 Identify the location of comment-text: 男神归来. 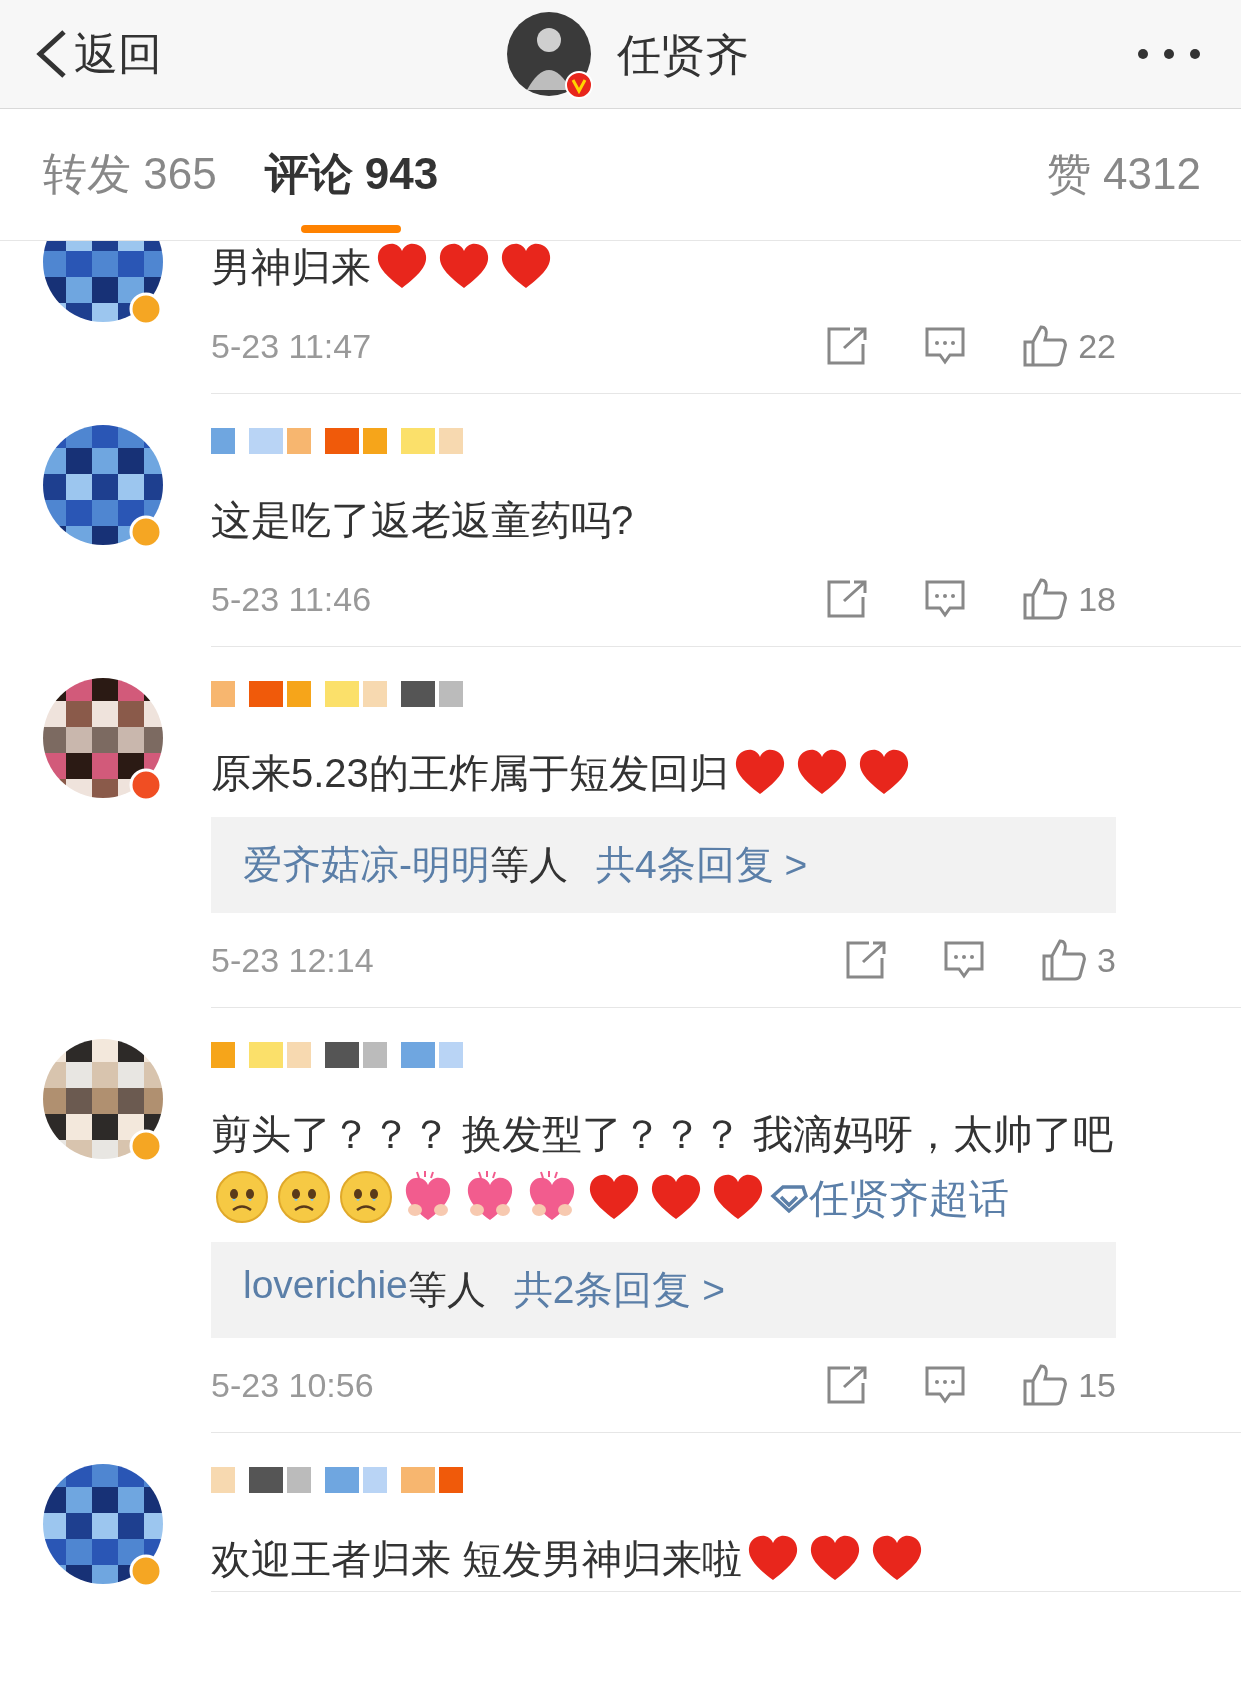
(726, 270).